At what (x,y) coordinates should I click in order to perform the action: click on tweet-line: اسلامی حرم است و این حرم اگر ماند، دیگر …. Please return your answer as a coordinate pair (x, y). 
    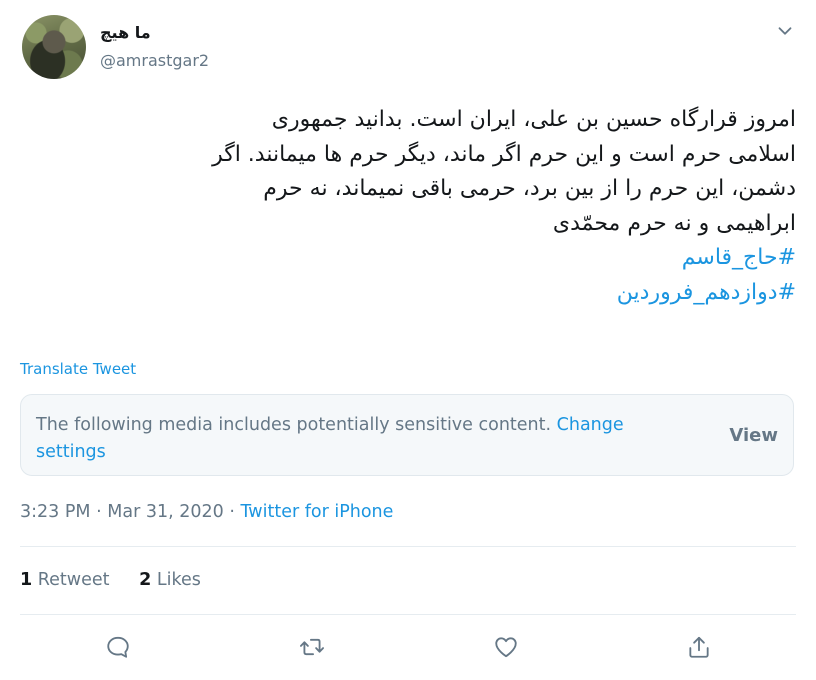
    Looking at the image, I should click on (504, 154).